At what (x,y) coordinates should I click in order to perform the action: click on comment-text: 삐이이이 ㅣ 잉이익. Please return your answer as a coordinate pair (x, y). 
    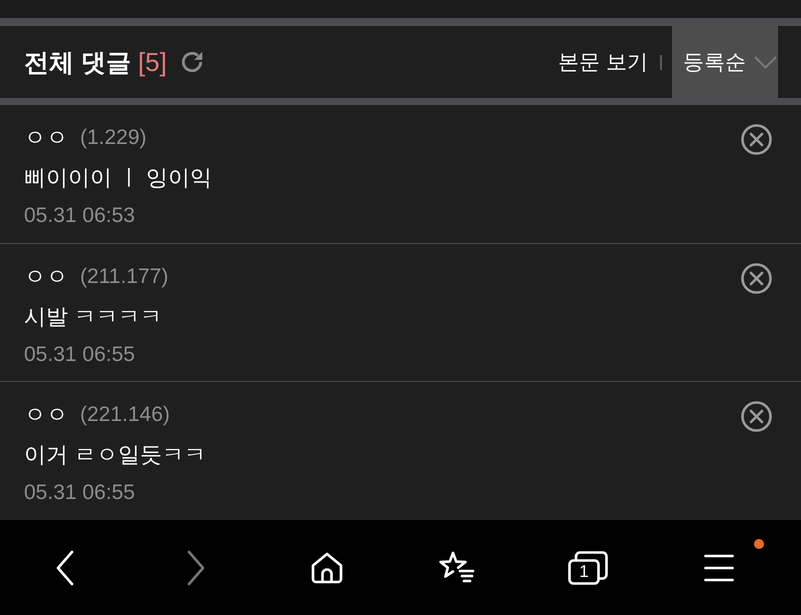
    Looking at the image, I should click on (118, 178).